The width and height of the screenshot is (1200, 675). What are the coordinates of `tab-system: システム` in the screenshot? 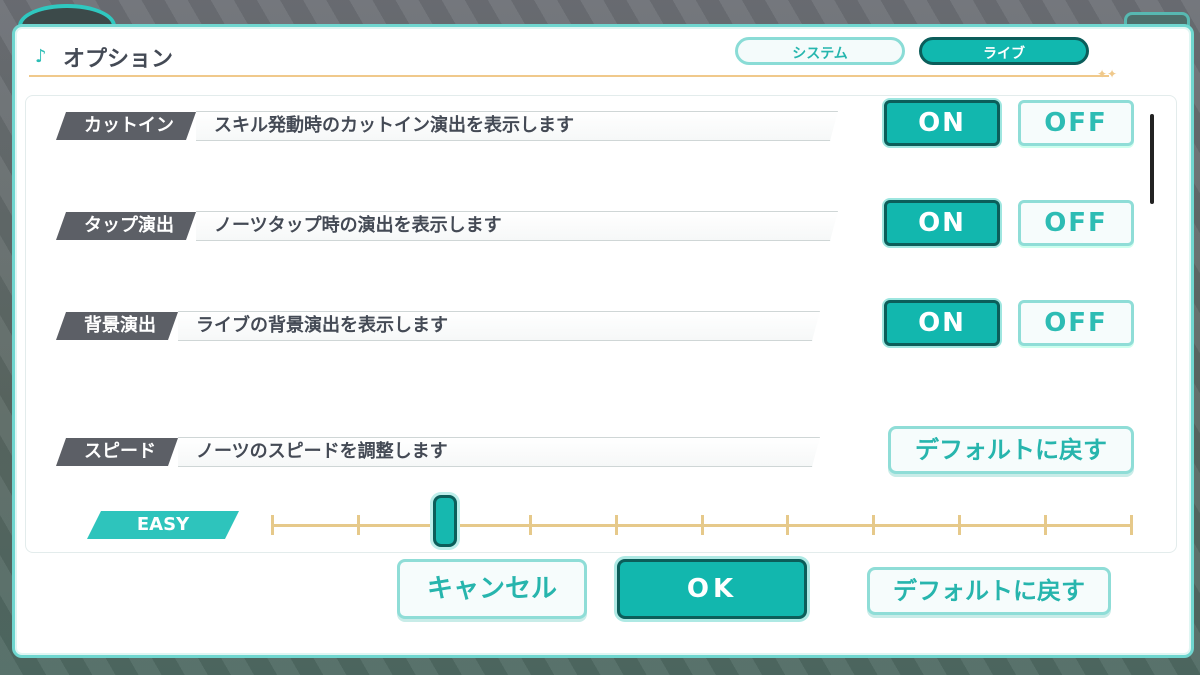 It's located at (820, 51).